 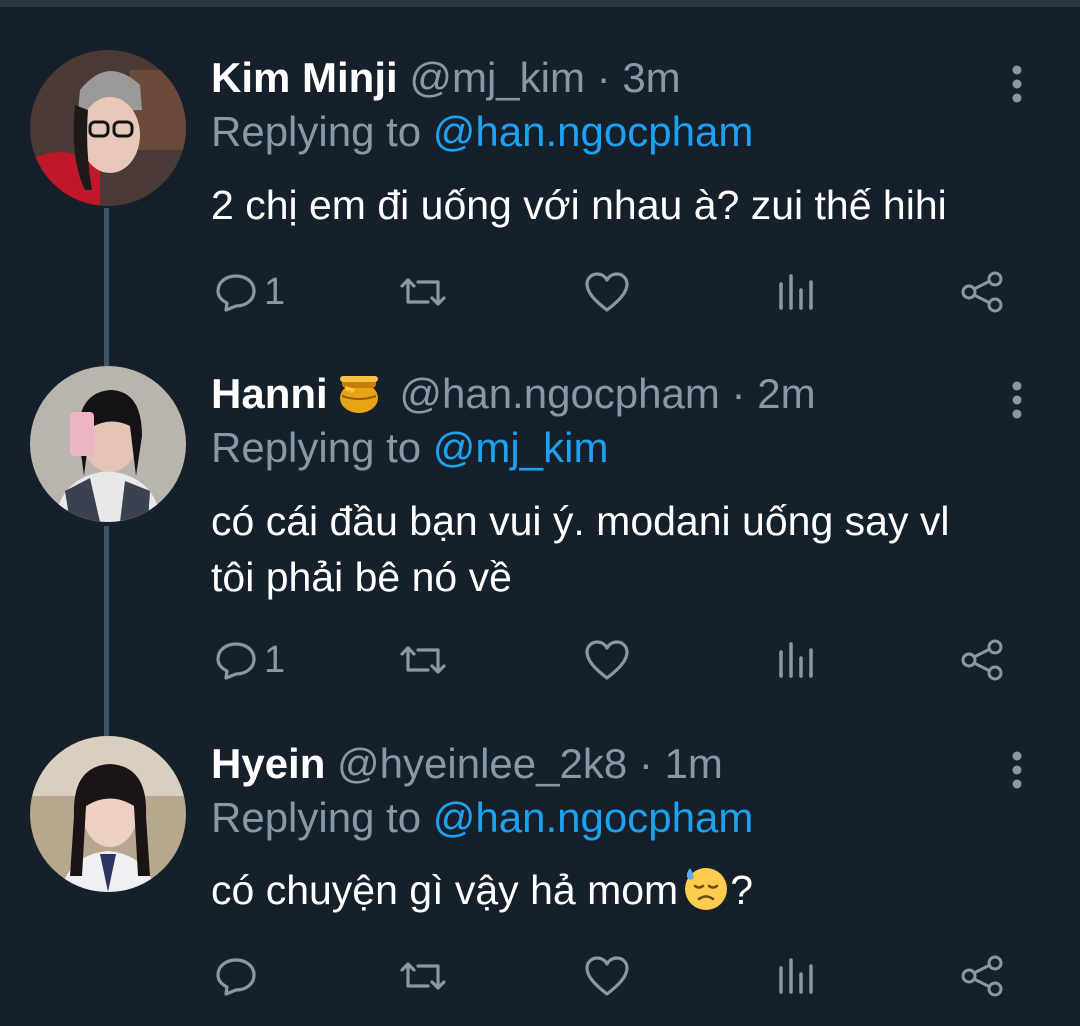 What do you see at coordinates (304, 77) in the screenshot?
I see `display-name: Kim Minji` at bounding box center [304, 77].